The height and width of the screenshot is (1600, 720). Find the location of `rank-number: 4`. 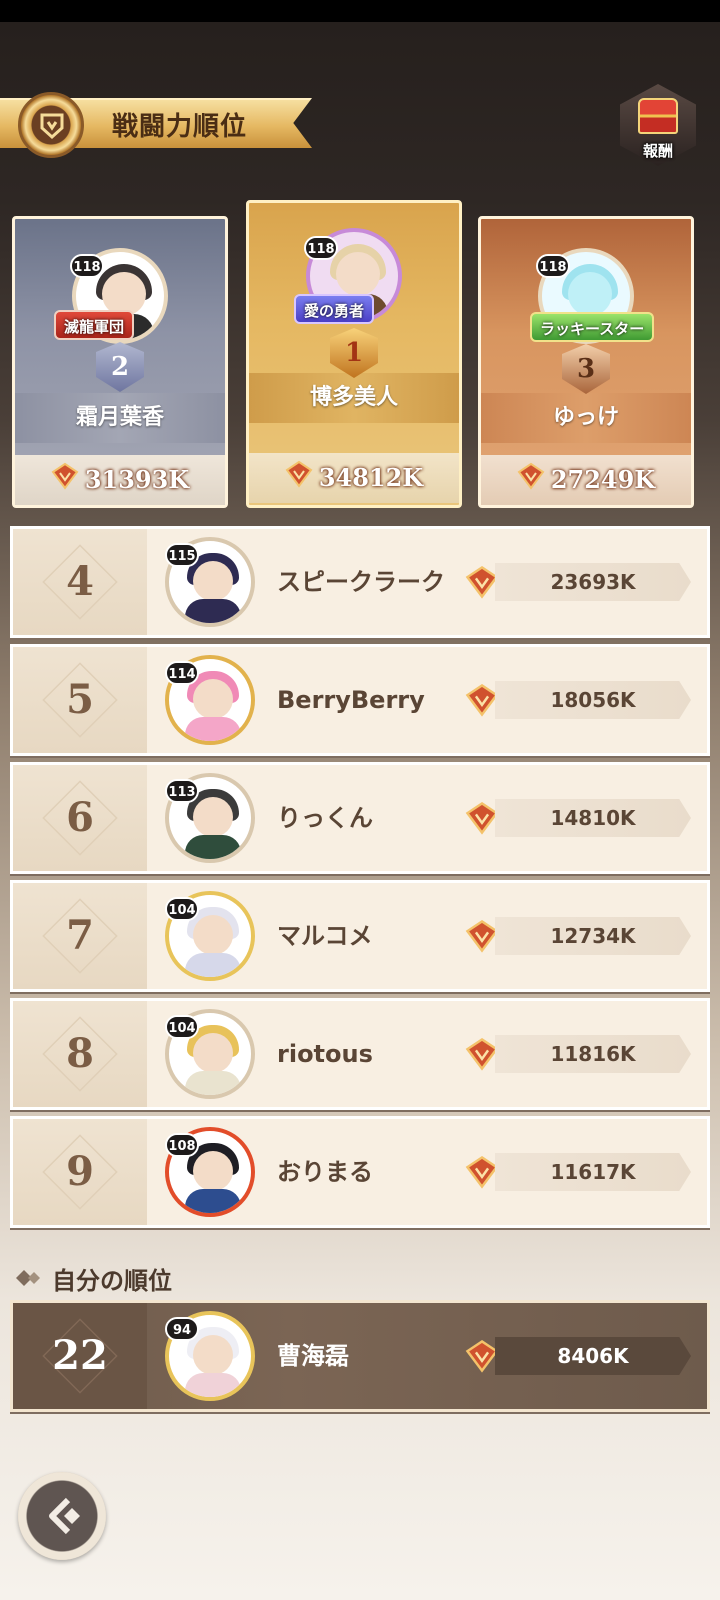

rank-number: 4 is located at coordinates (80, 581).